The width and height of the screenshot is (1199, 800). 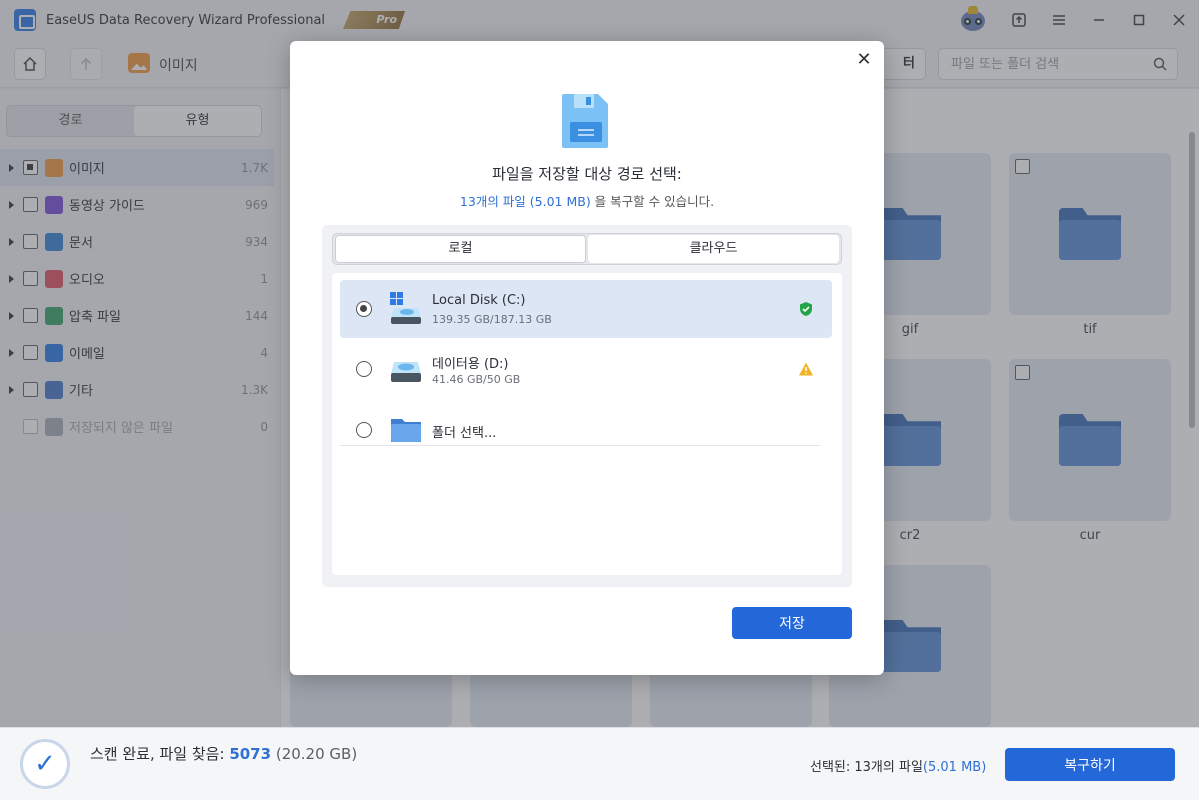 I want to click on close-icon: ✕, so click(x=864, y=61).